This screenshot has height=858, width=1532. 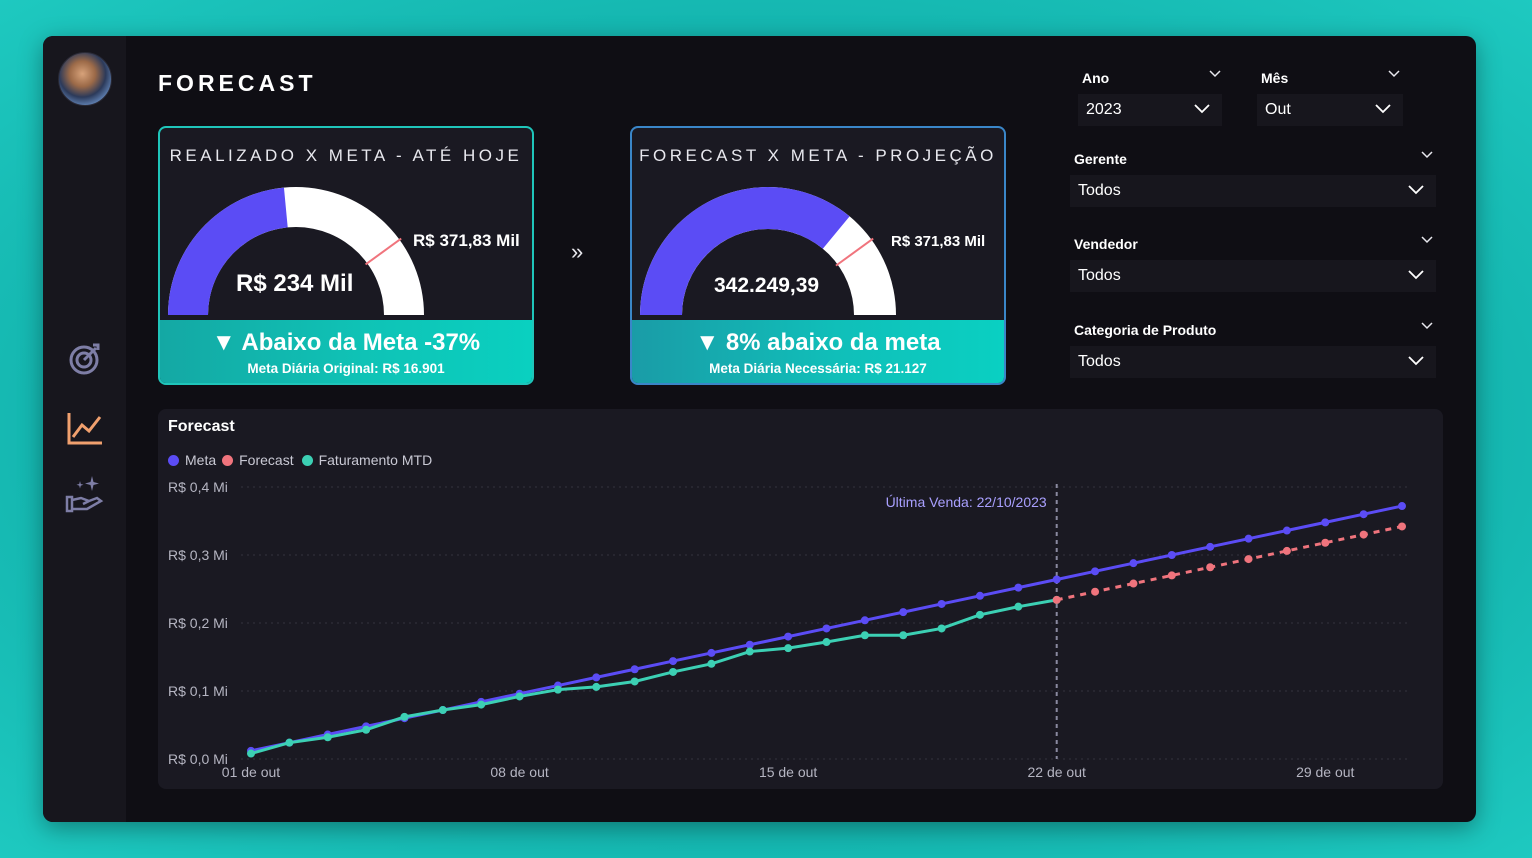 I want to click on mes-label: Mês, so click(x=1275, y=78).